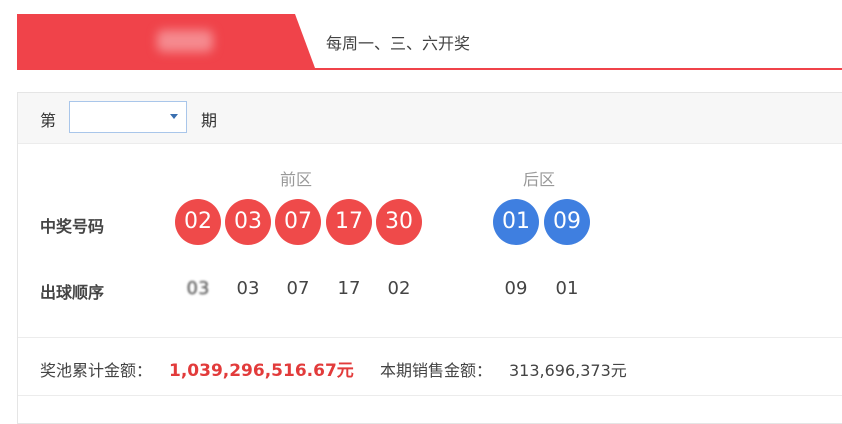 Image resolution: width=842 pixels, height=424 pixels. Describe the element at coordinates (349, 288) in the screenshot. I see `order-front-4: 17` at that location.